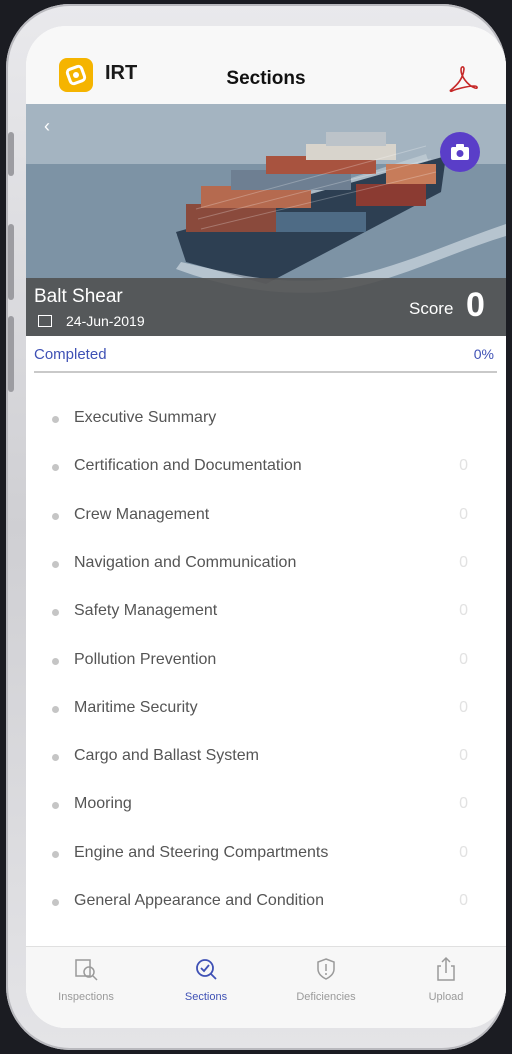 Image resolution: width=512 pixels, height=1054 pixels. Describe the element at coordinates (146, 611) in the screenshot. I see `section-label: Safety Management` at that location.